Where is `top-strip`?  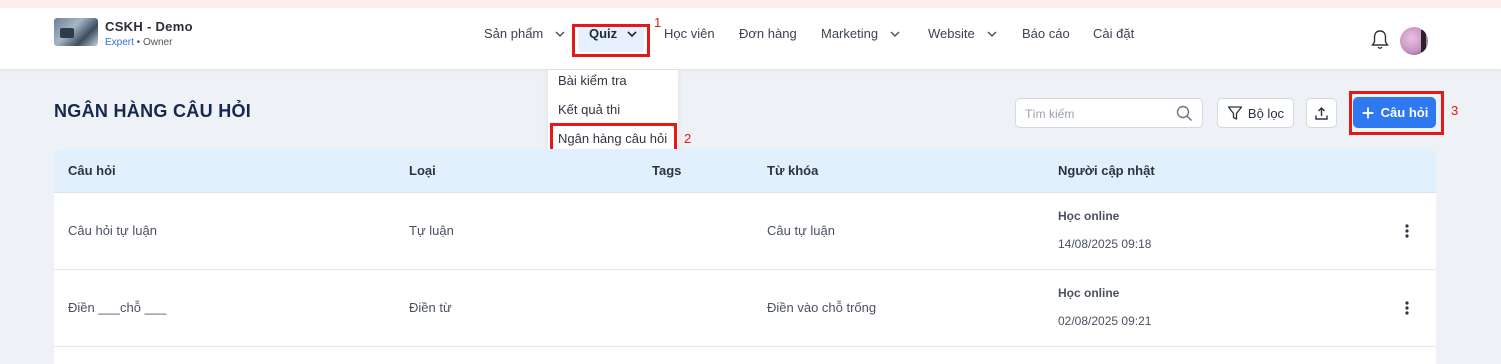 top-strip is located at coordinates (750, 4).